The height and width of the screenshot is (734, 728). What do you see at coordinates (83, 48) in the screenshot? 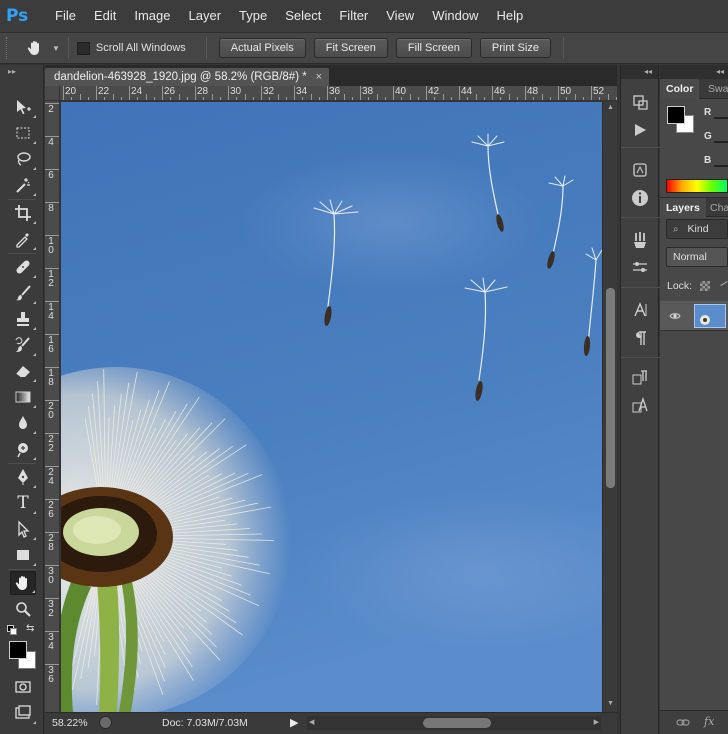
I see `scroll-all-windows-checkbox` at bounding box center [83, 48].